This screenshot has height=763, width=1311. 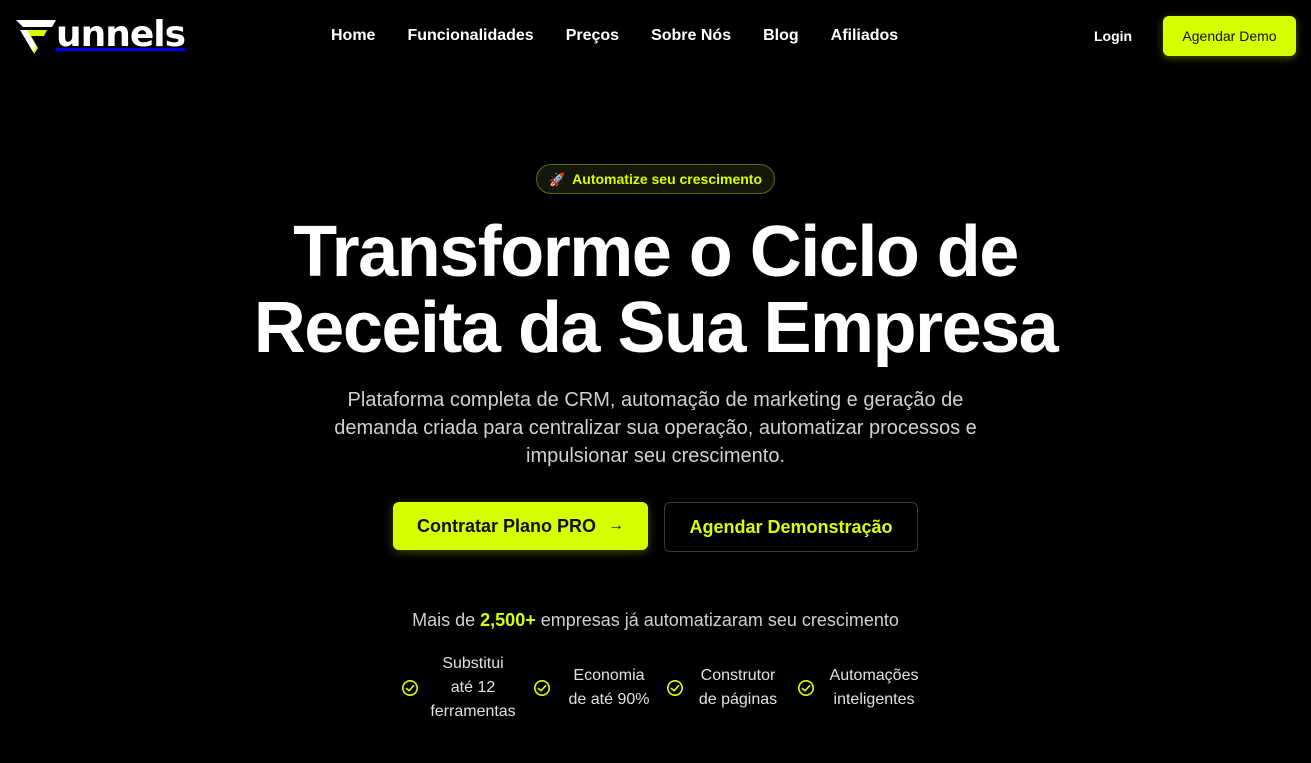 I want to click on login-link: Login, so click(x=1113, y=36).